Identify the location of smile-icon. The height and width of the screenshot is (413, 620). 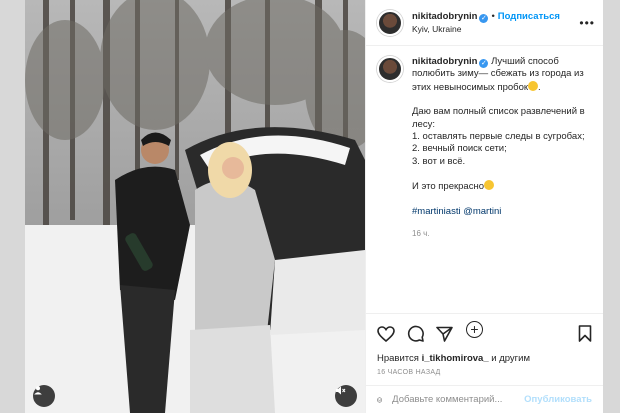
(380, 400).